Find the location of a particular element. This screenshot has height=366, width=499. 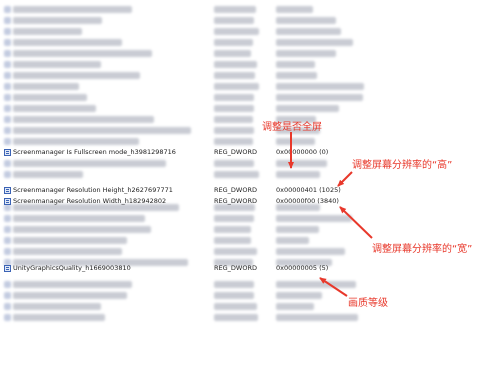

arrow-quality is located at coordinates (333, 287).